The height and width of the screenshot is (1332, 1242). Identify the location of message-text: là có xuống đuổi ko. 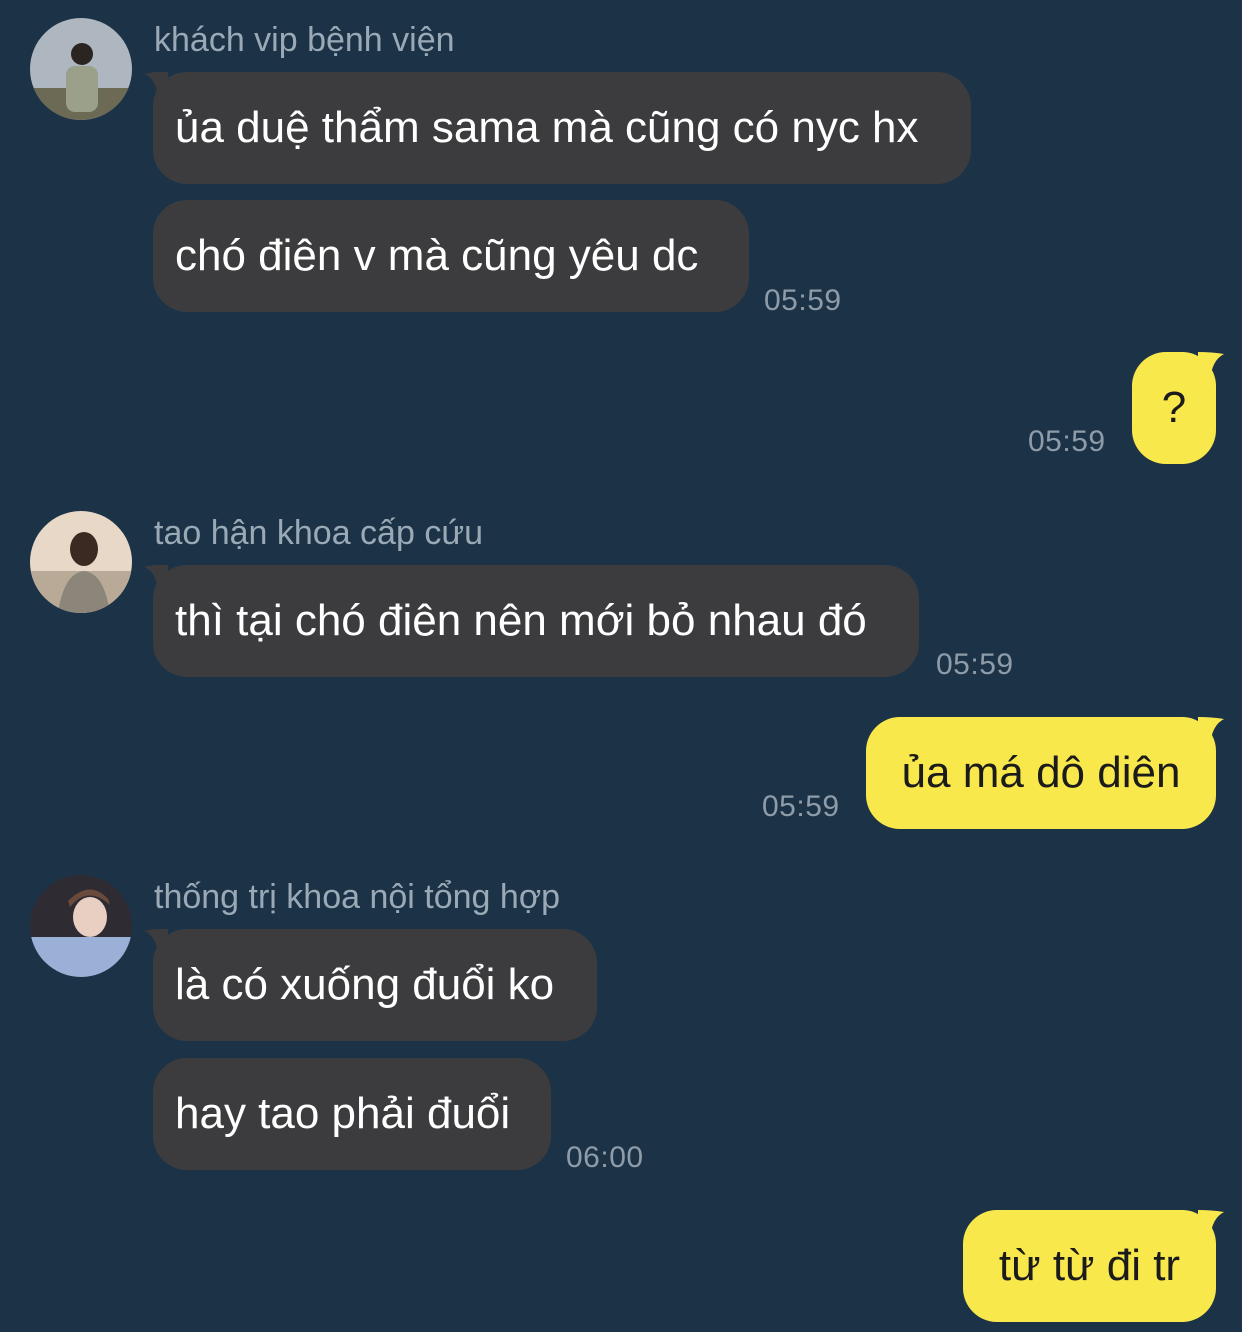
(365, 984).